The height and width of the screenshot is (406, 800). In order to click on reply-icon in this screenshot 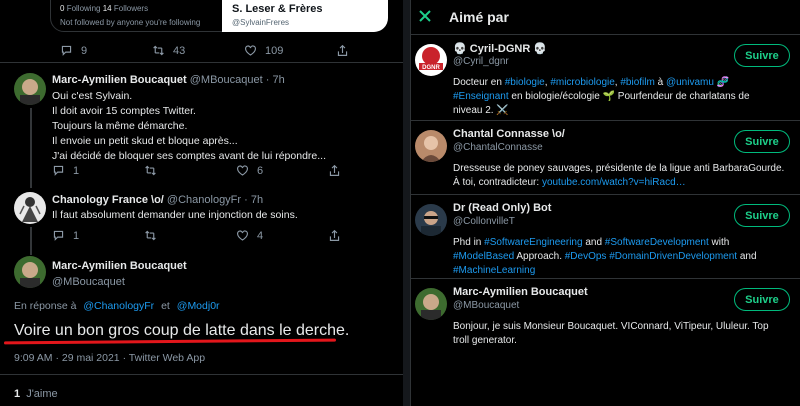, I will do `click(58, 170)`.